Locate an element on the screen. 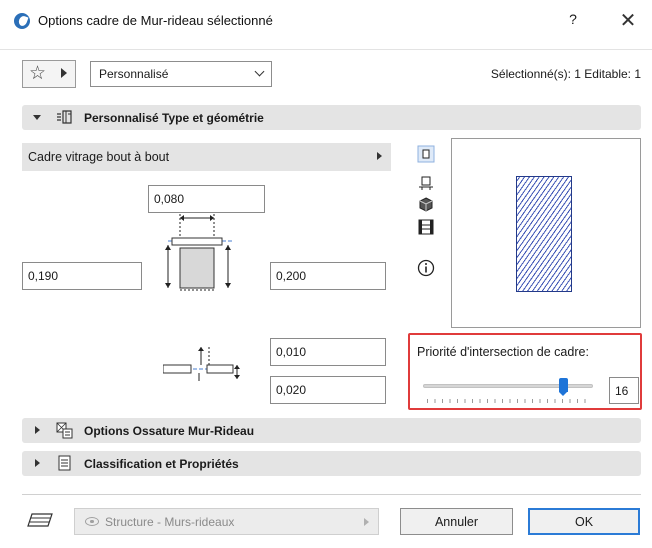  layer-stack-icon is located at coordinates (40, 520).